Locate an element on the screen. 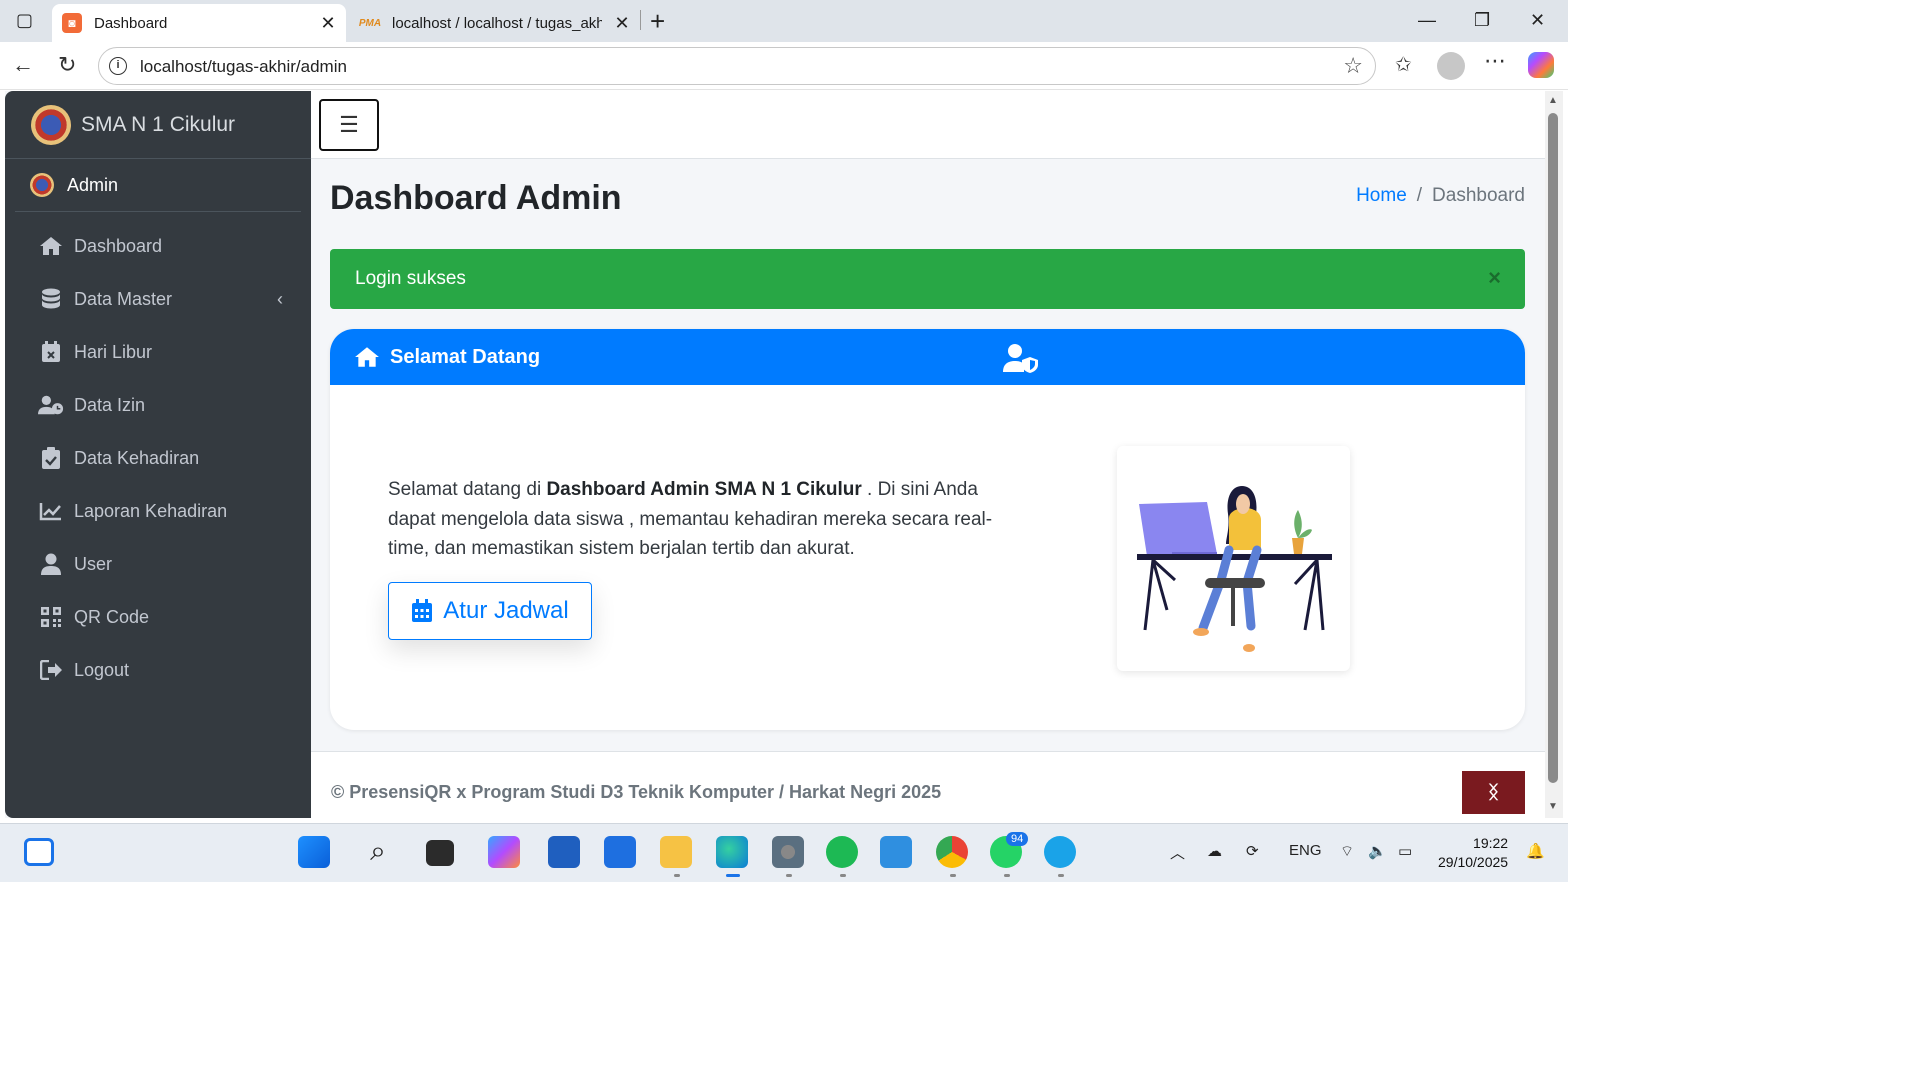  scrollbar-thumb is located at coordinates (1553, 448).